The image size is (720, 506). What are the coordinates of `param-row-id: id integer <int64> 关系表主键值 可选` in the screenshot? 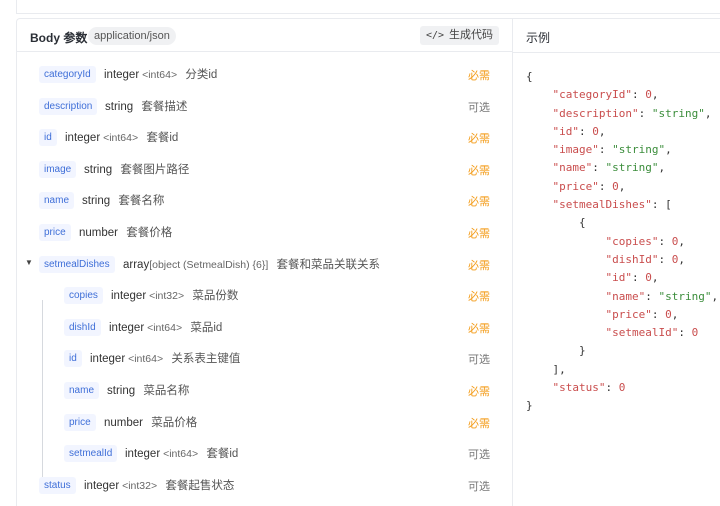 It's located at (264, 358).